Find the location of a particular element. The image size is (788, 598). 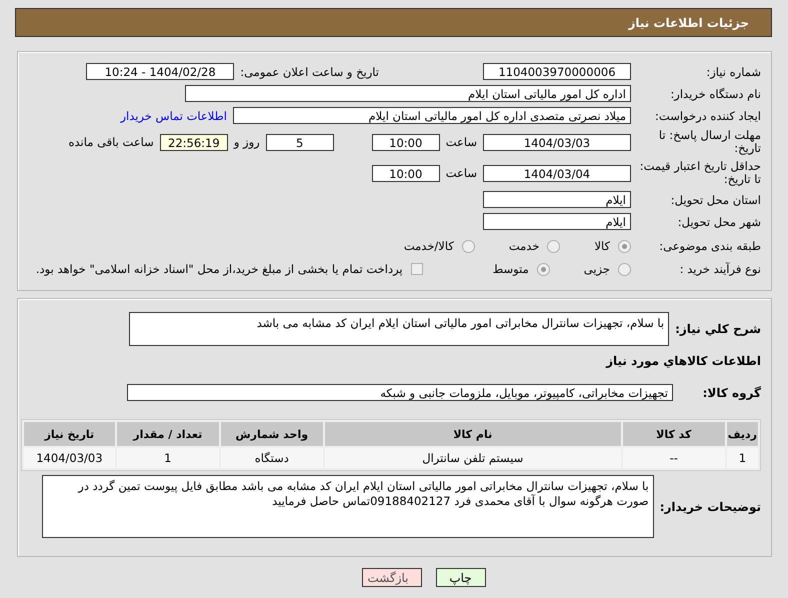

category-radio: کالا is located at coordinates (612, 246).